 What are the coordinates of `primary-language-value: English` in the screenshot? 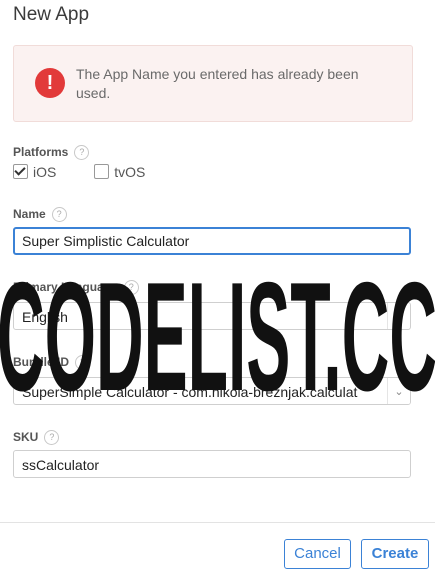 It's located at (45, 317).